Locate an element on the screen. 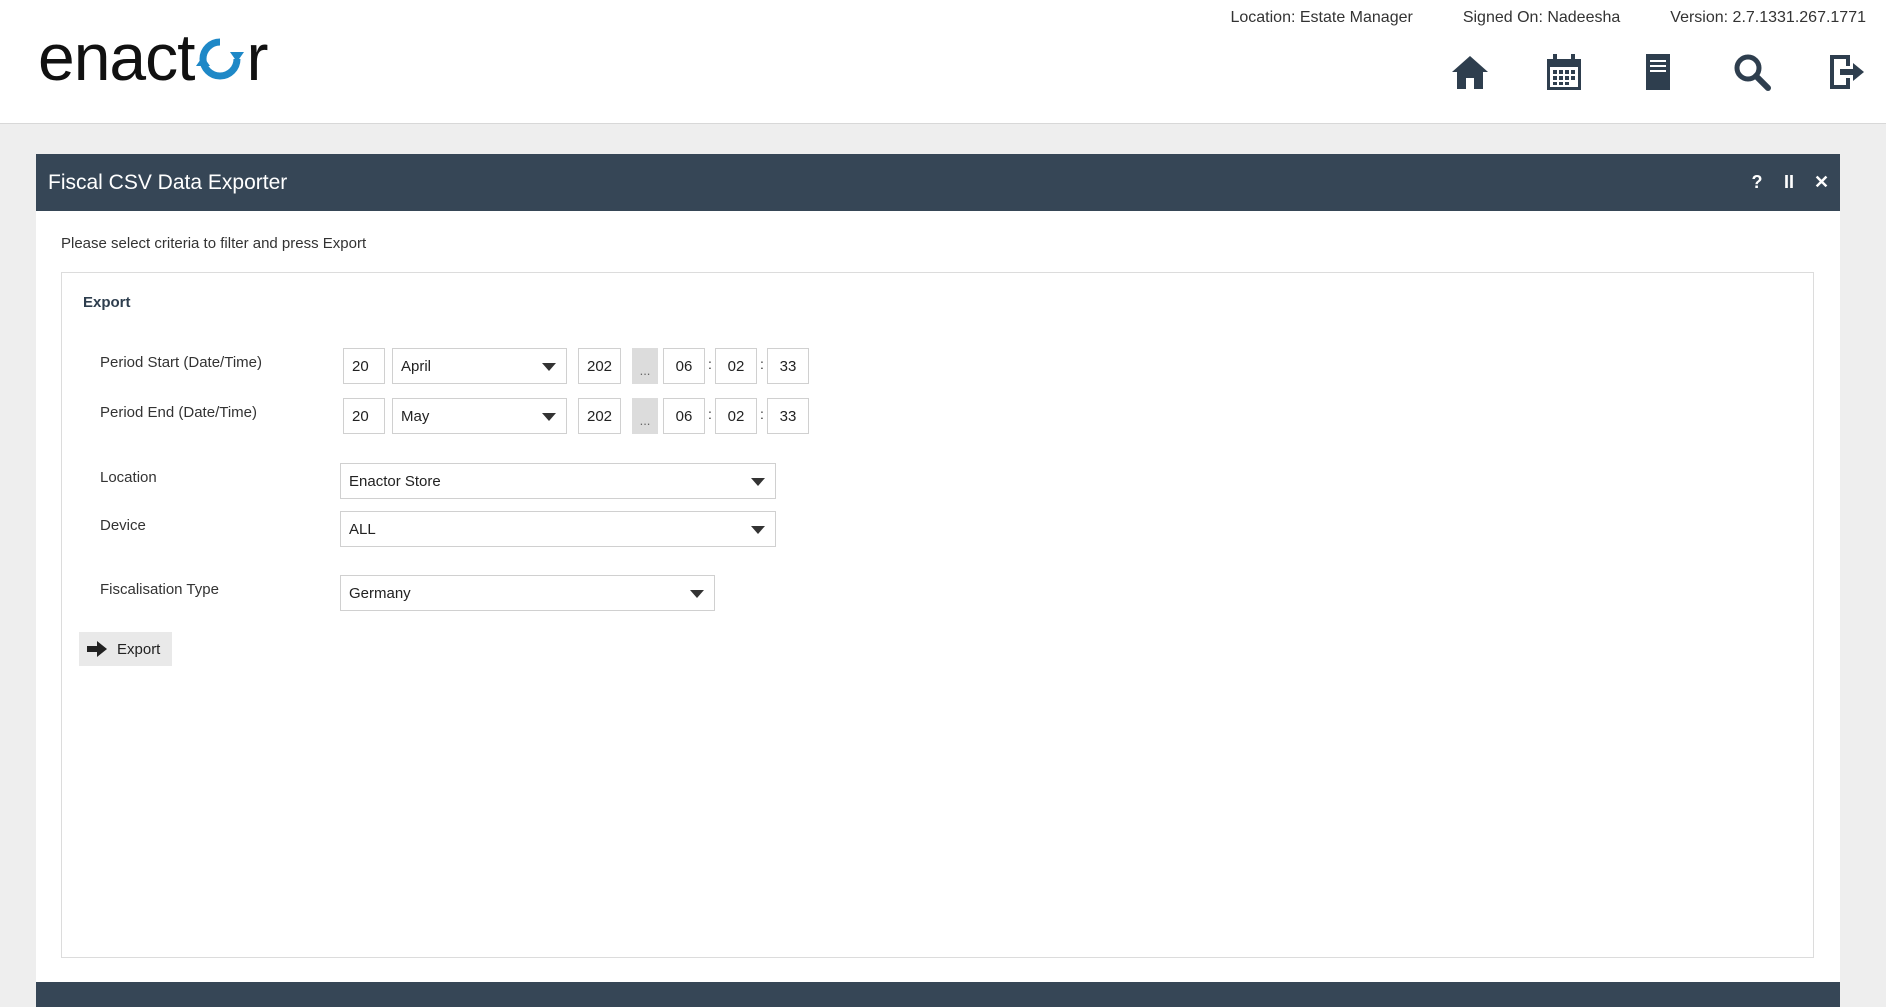 The height and width of the screenshot is (1007, 1886). calendar-button is located at coordinates (1564, 72).